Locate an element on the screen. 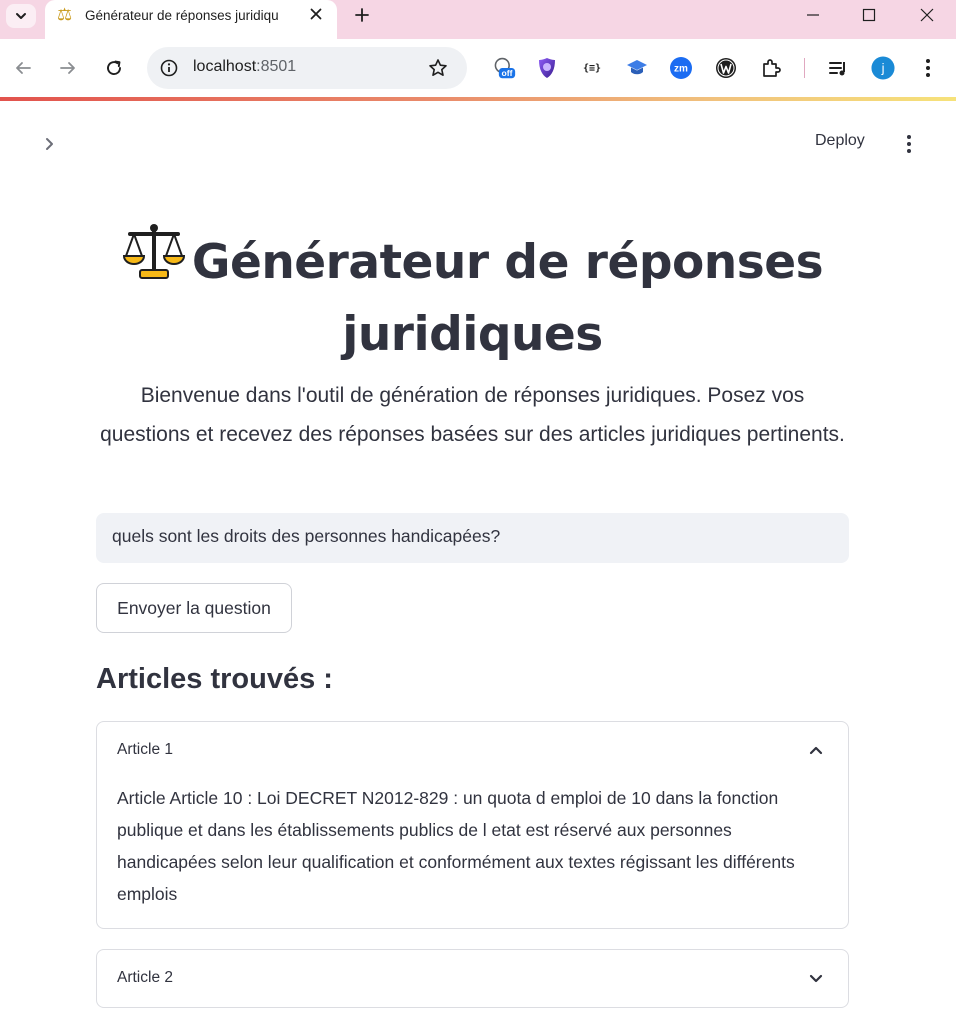 This screenshot has height=1010, width=956. extensions-puzzle-icon is located at coordinates (771, 68).